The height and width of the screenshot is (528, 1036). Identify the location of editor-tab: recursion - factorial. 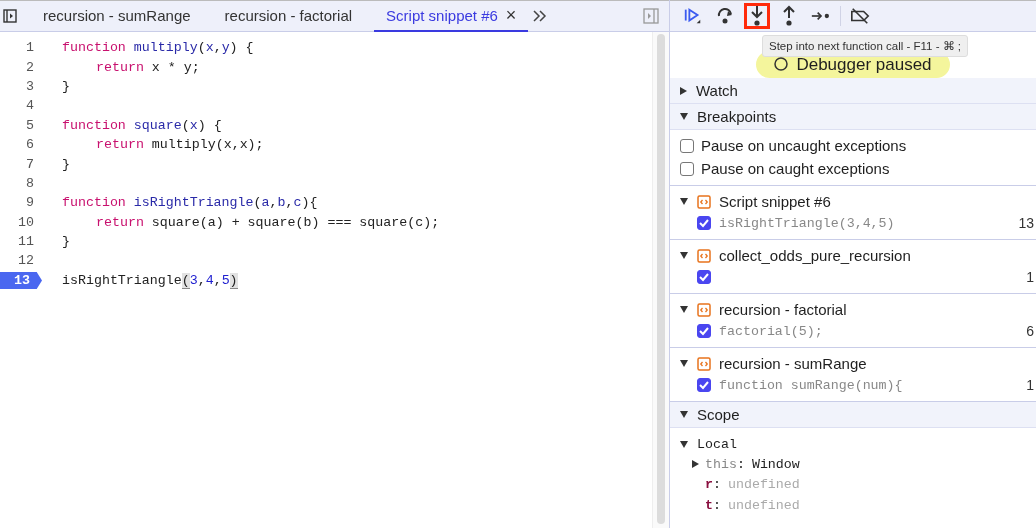
(288, 16).